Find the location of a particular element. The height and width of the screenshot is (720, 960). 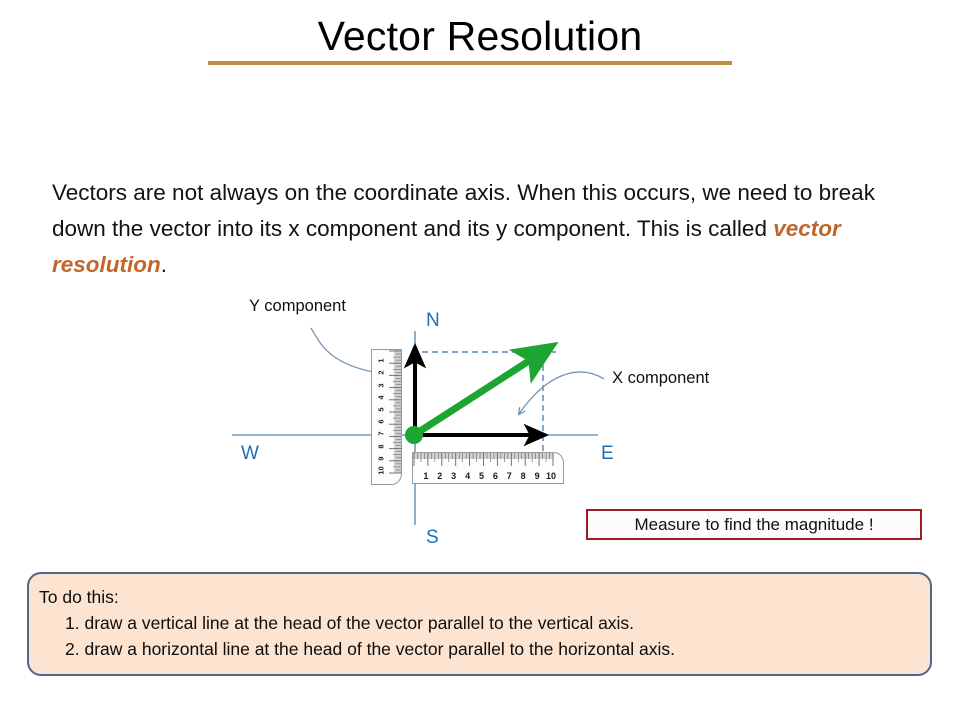

instructions-heading: To do this: is located at coordinates (79, 597).